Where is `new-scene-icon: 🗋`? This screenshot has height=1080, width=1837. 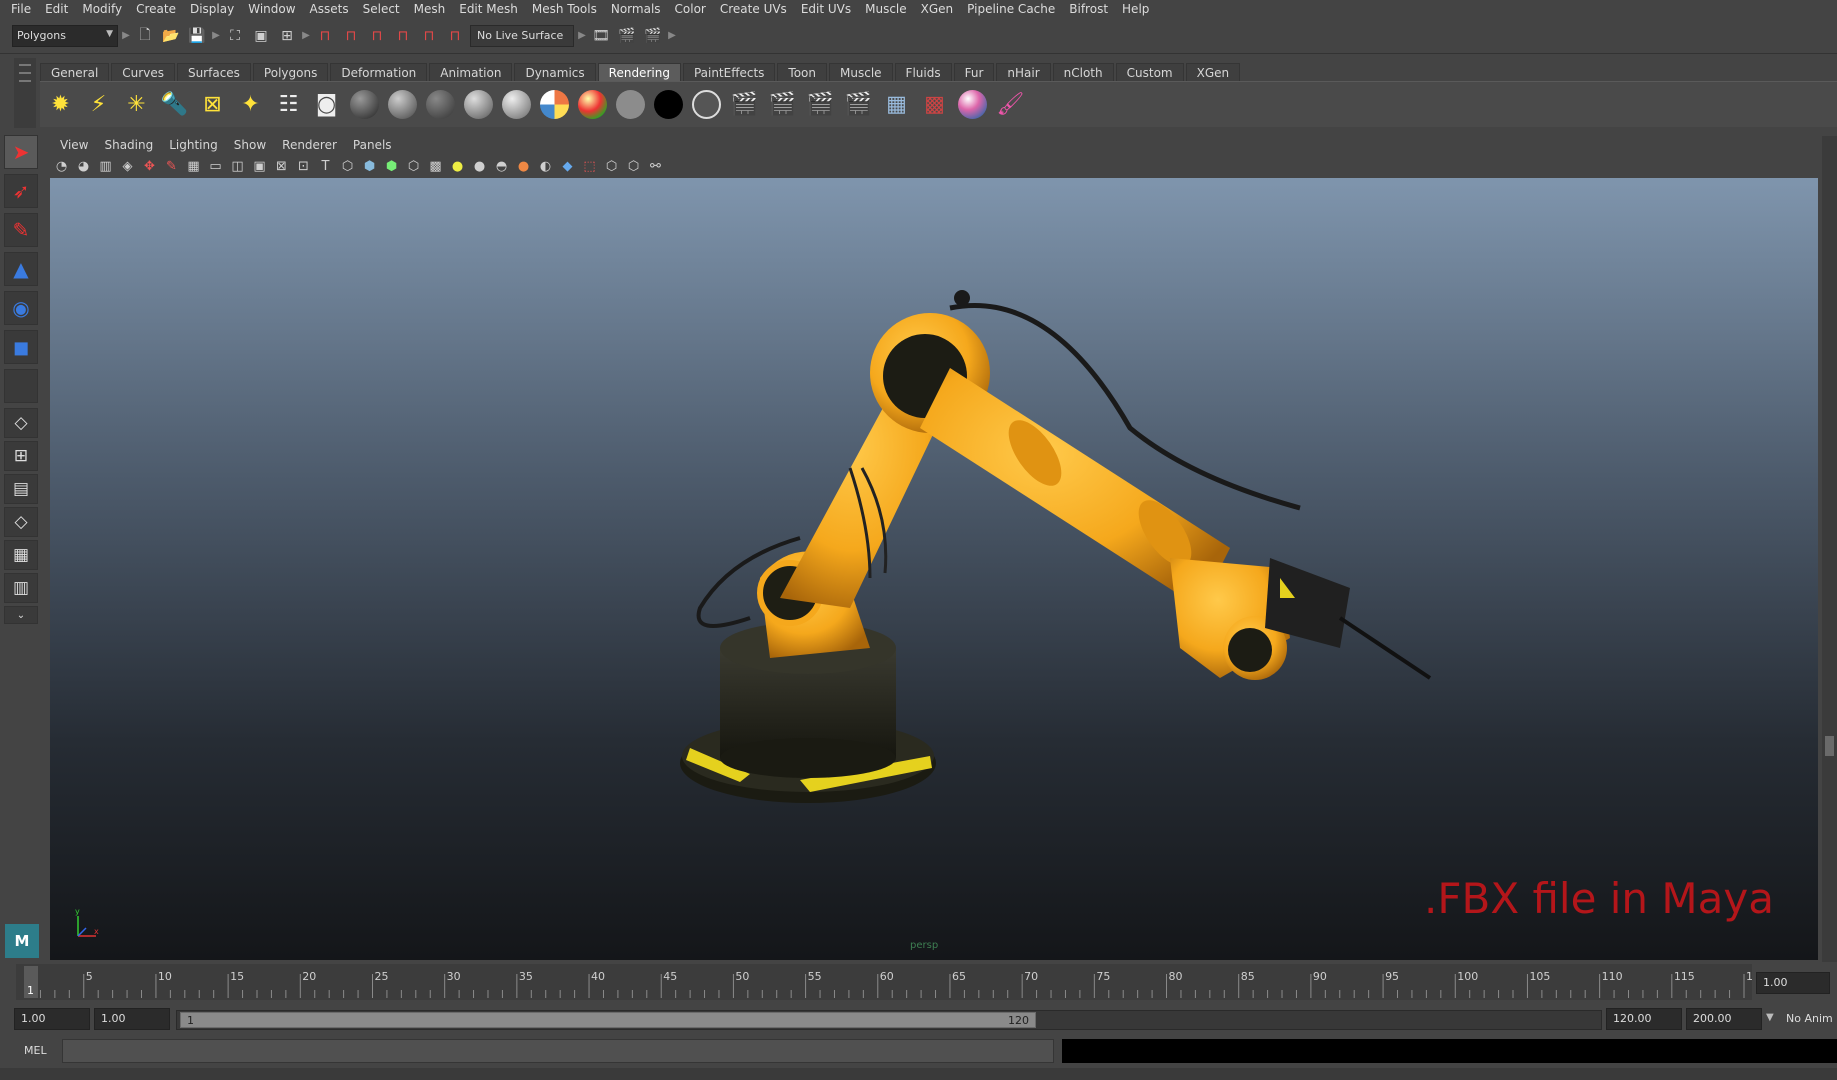 new-scene-icon: 🗋 is located at coordinates (145, 36).